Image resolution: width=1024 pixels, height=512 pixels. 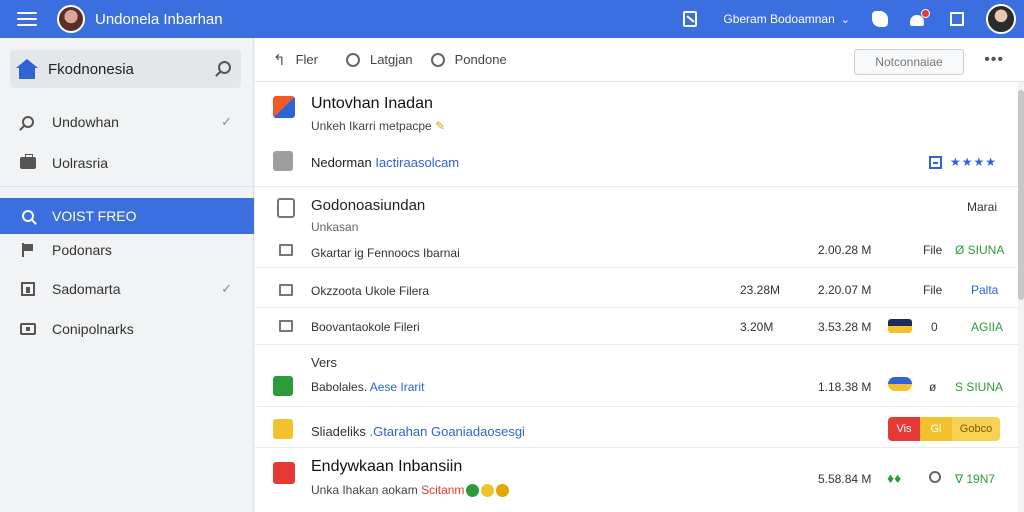 I want to click on pill-yellow: Gl, so click(x=936, y=429).